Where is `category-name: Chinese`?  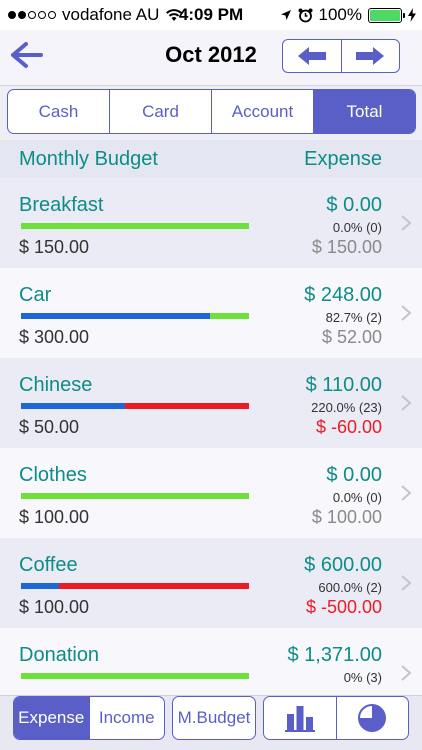
category-name: Chinese is located at coordinates (56, 385).